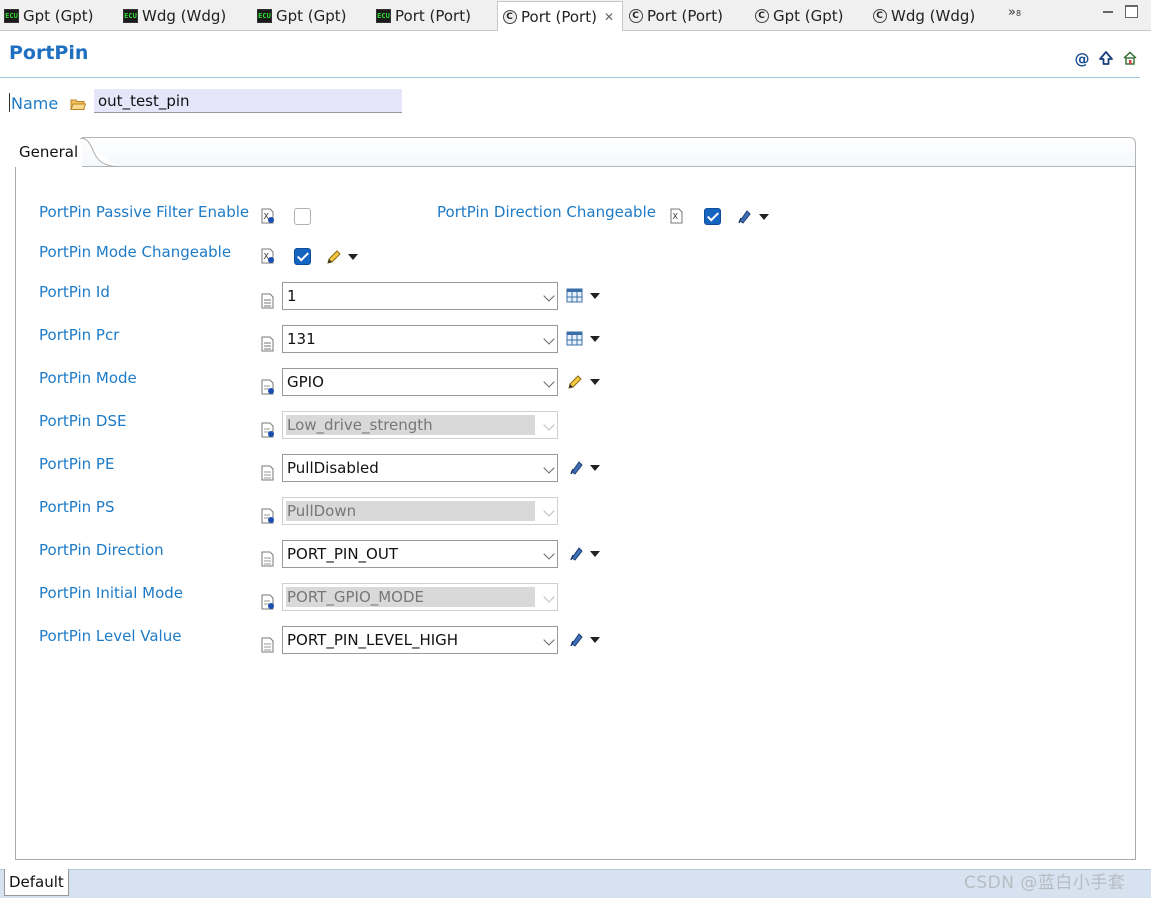  I want to click on pin-level-value-combo: PORT_PIN_LEVEL_HIGH, so click(420, 640).